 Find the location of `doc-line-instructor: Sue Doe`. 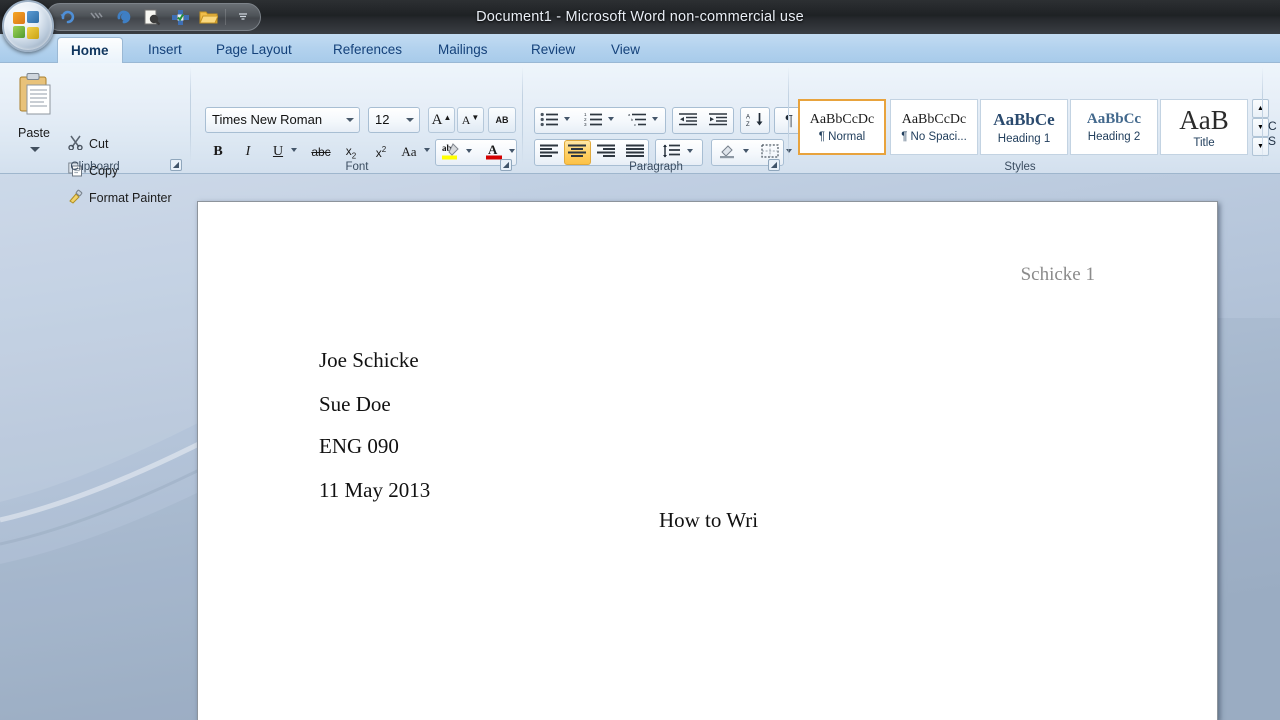

doc-line-instructor: Sue Doe is located at coordinates (355, 404).